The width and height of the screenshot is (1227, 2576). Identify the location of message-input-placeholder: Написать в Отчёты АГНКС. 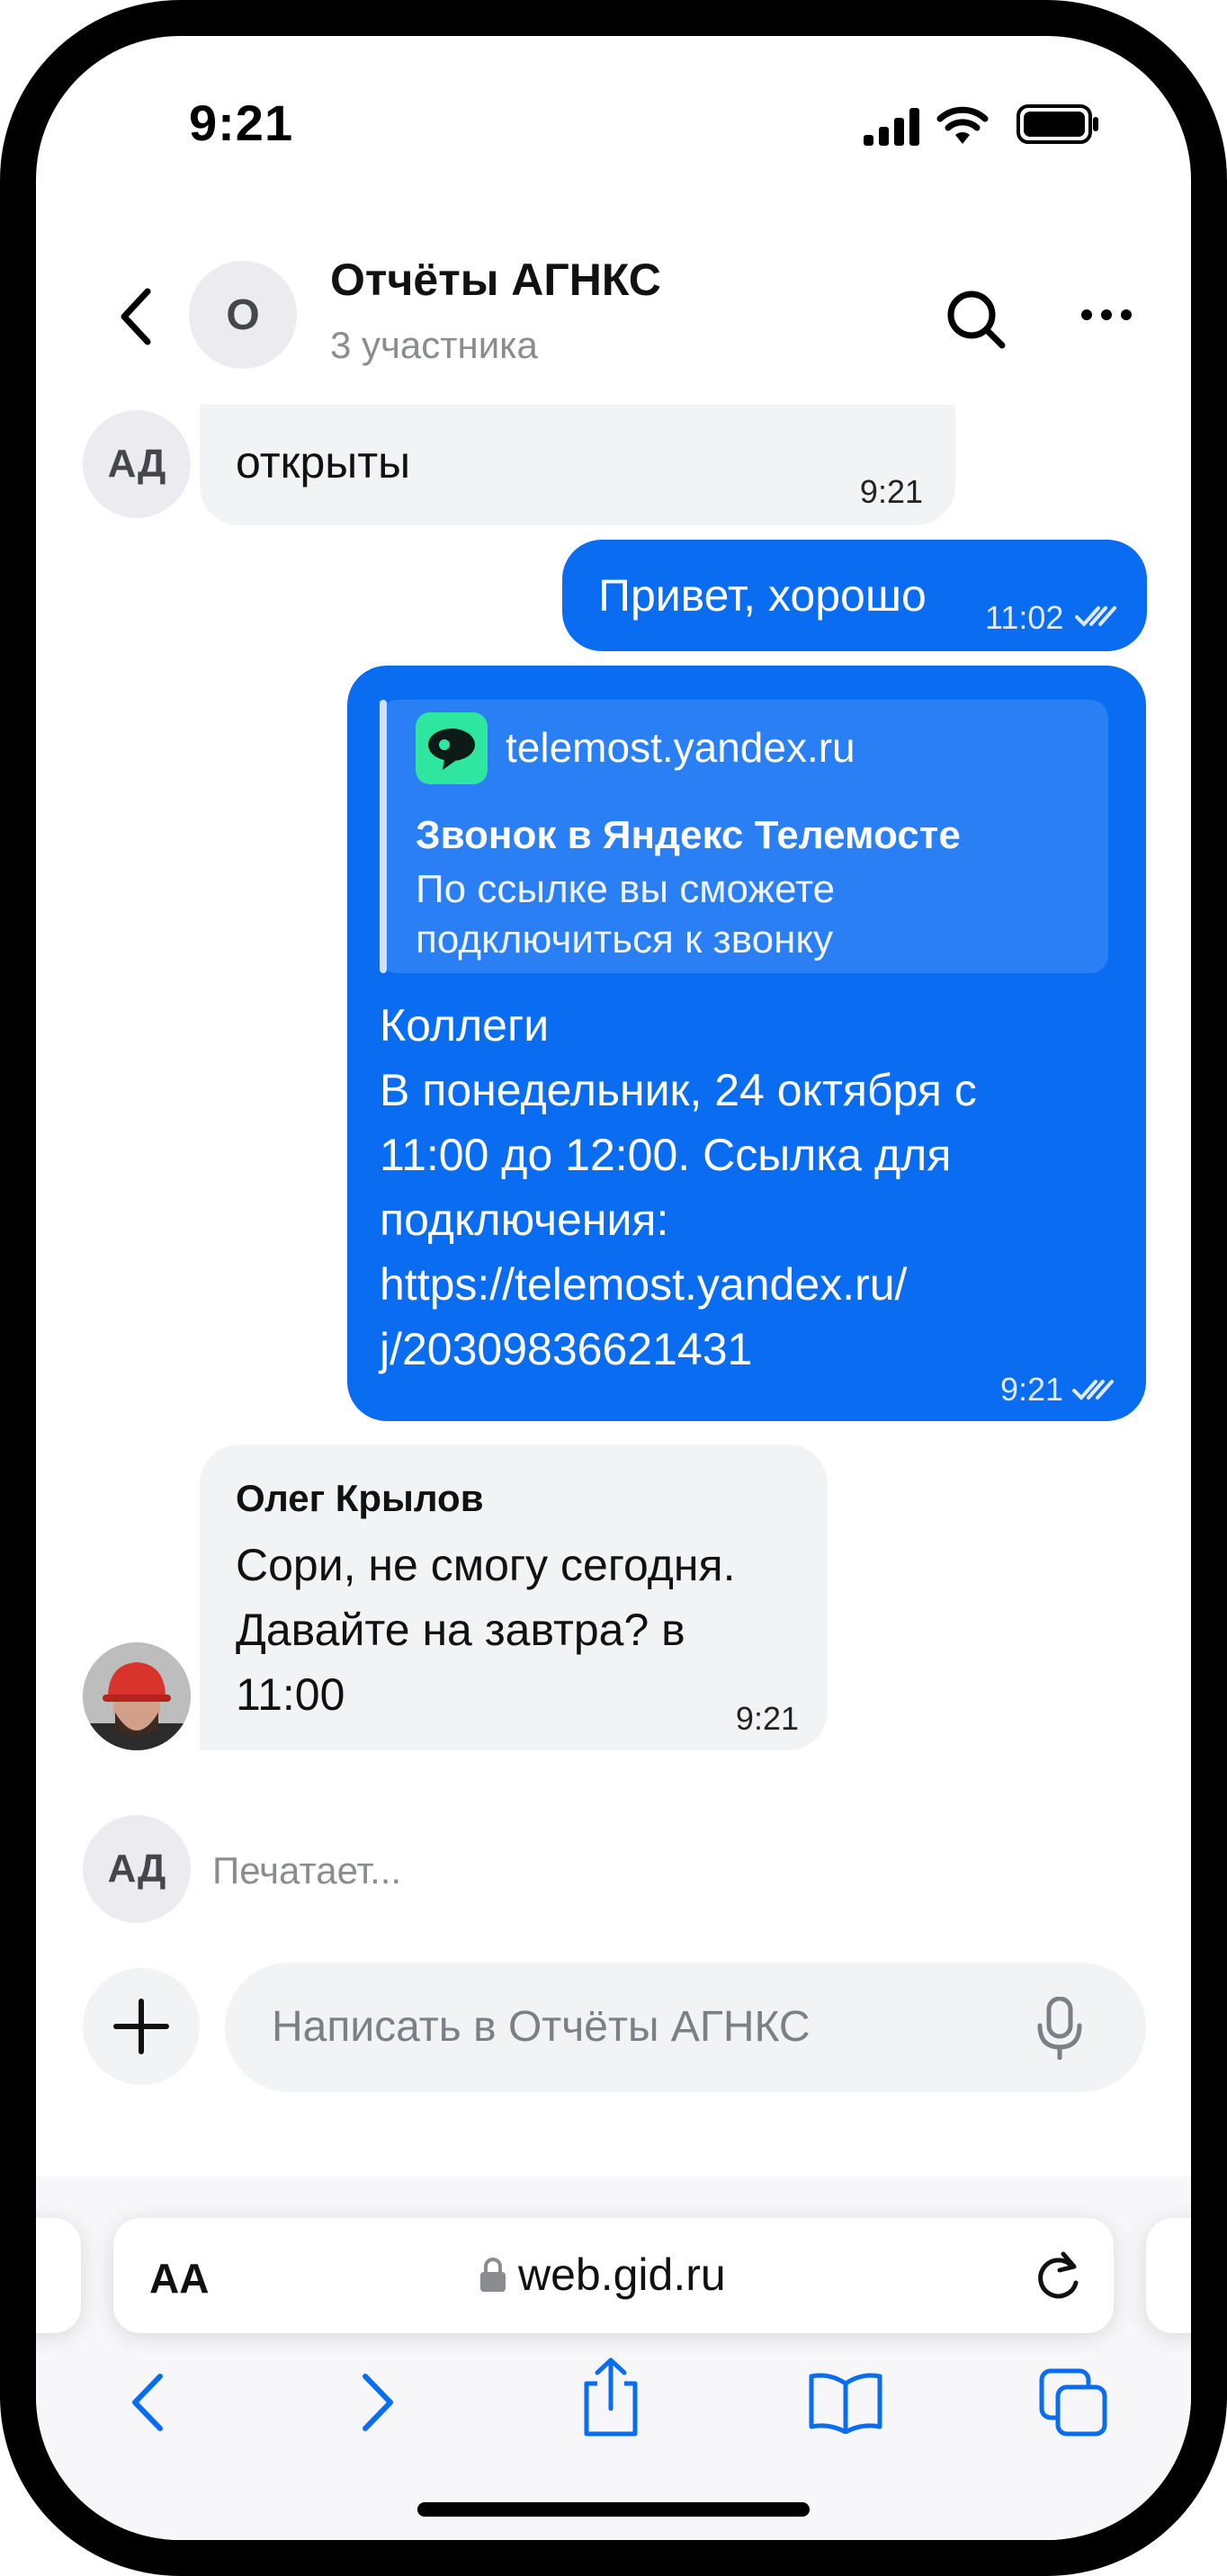
(541, 2027).